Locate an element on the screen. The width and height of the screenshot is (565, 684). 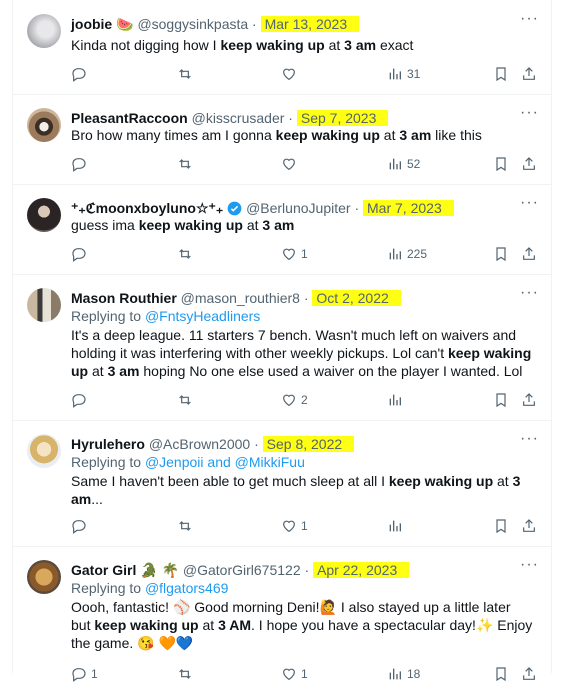
mention-link: @flgators469 is located at coordinates (186, 588).